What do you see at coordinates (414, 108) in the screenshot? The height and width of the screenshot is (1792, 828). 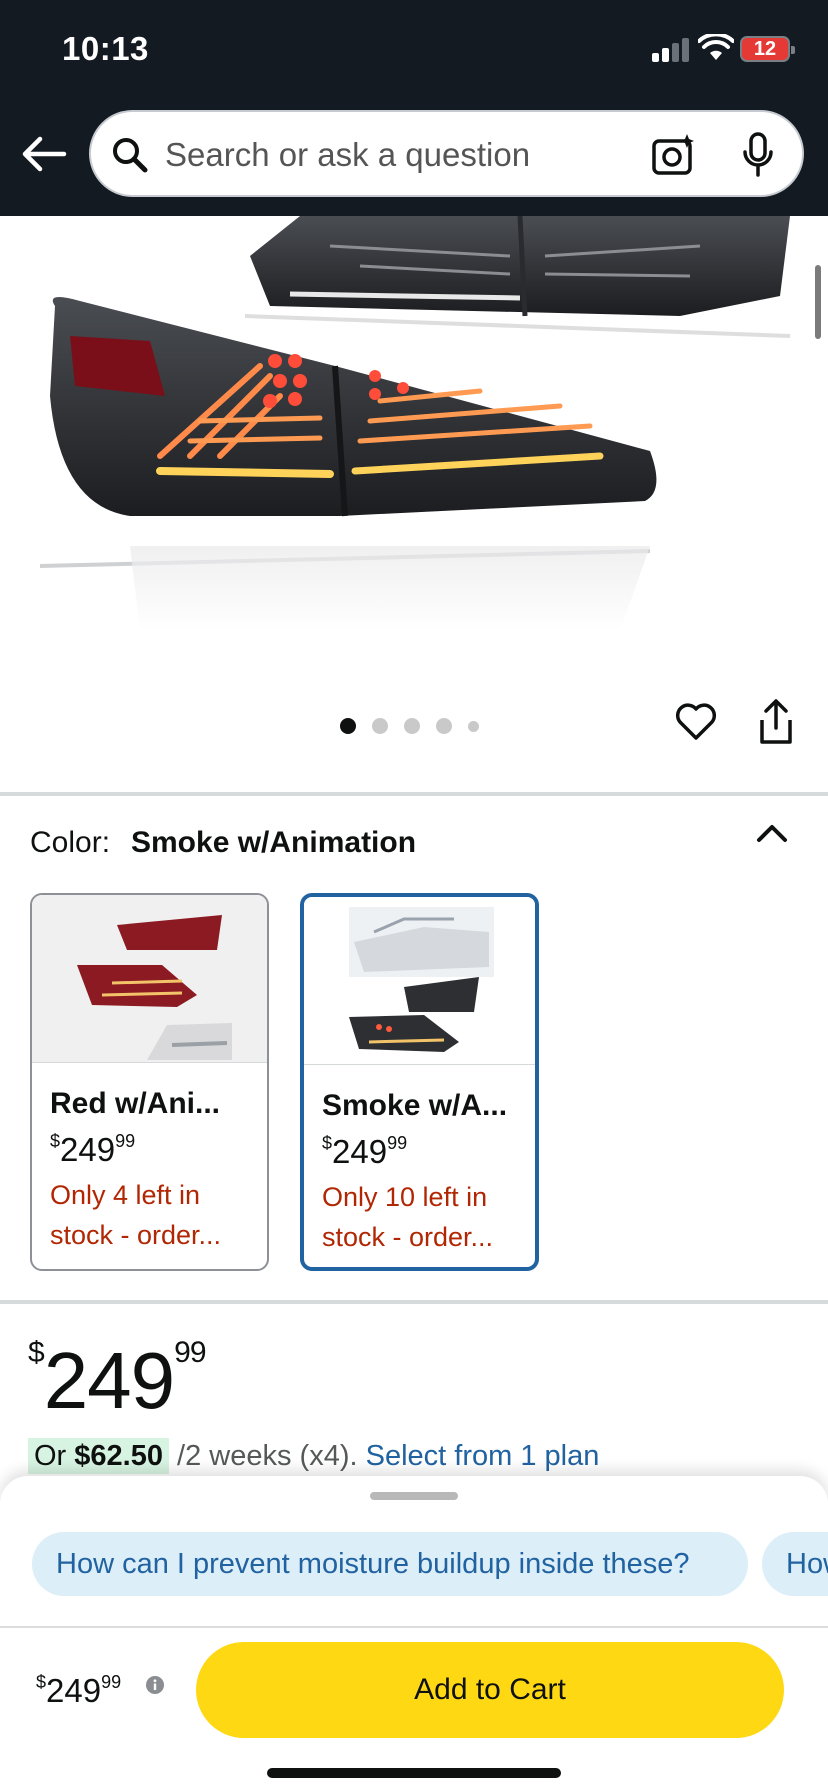 I see `app-header: 10:13 12 Search or ask a question` at bounding box center [414, 108].